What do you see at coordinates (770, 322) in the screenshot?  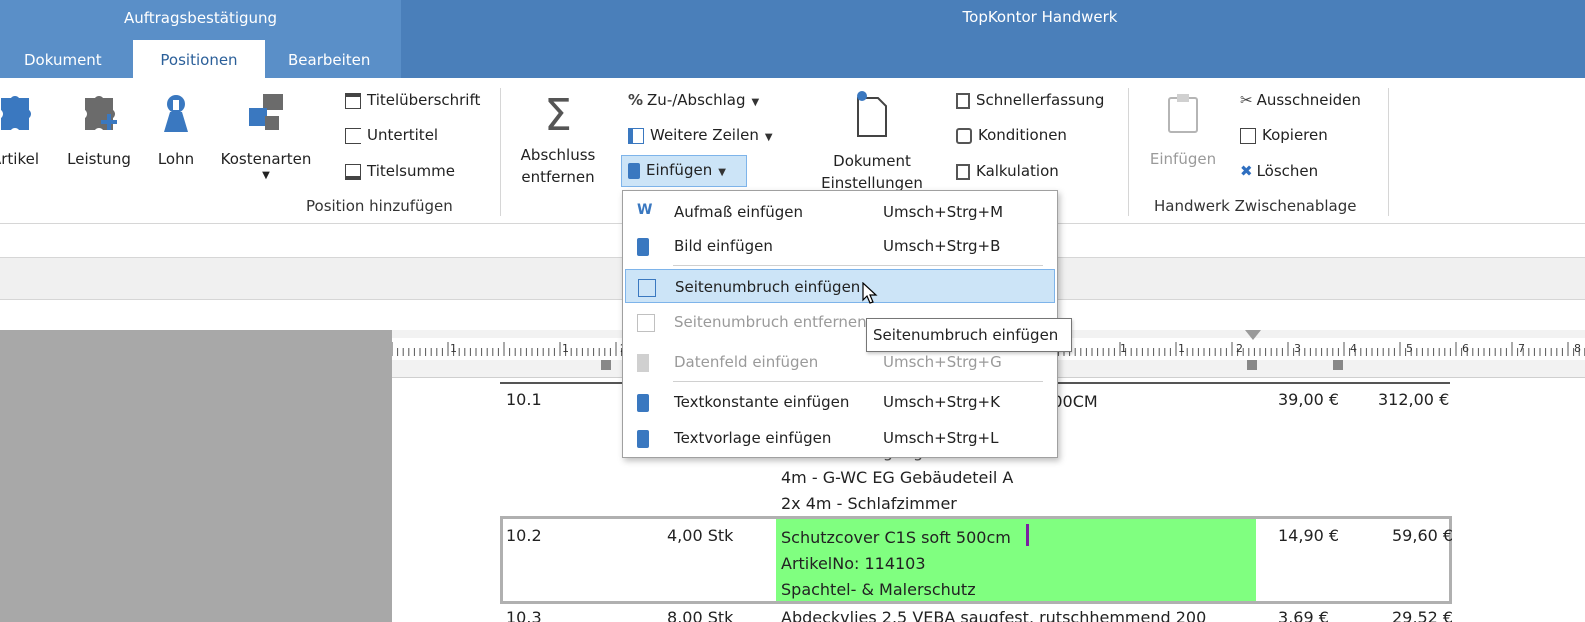 I see `menu-item-label: Seitenumbruch entfernen` at bounding box center [770, 322].